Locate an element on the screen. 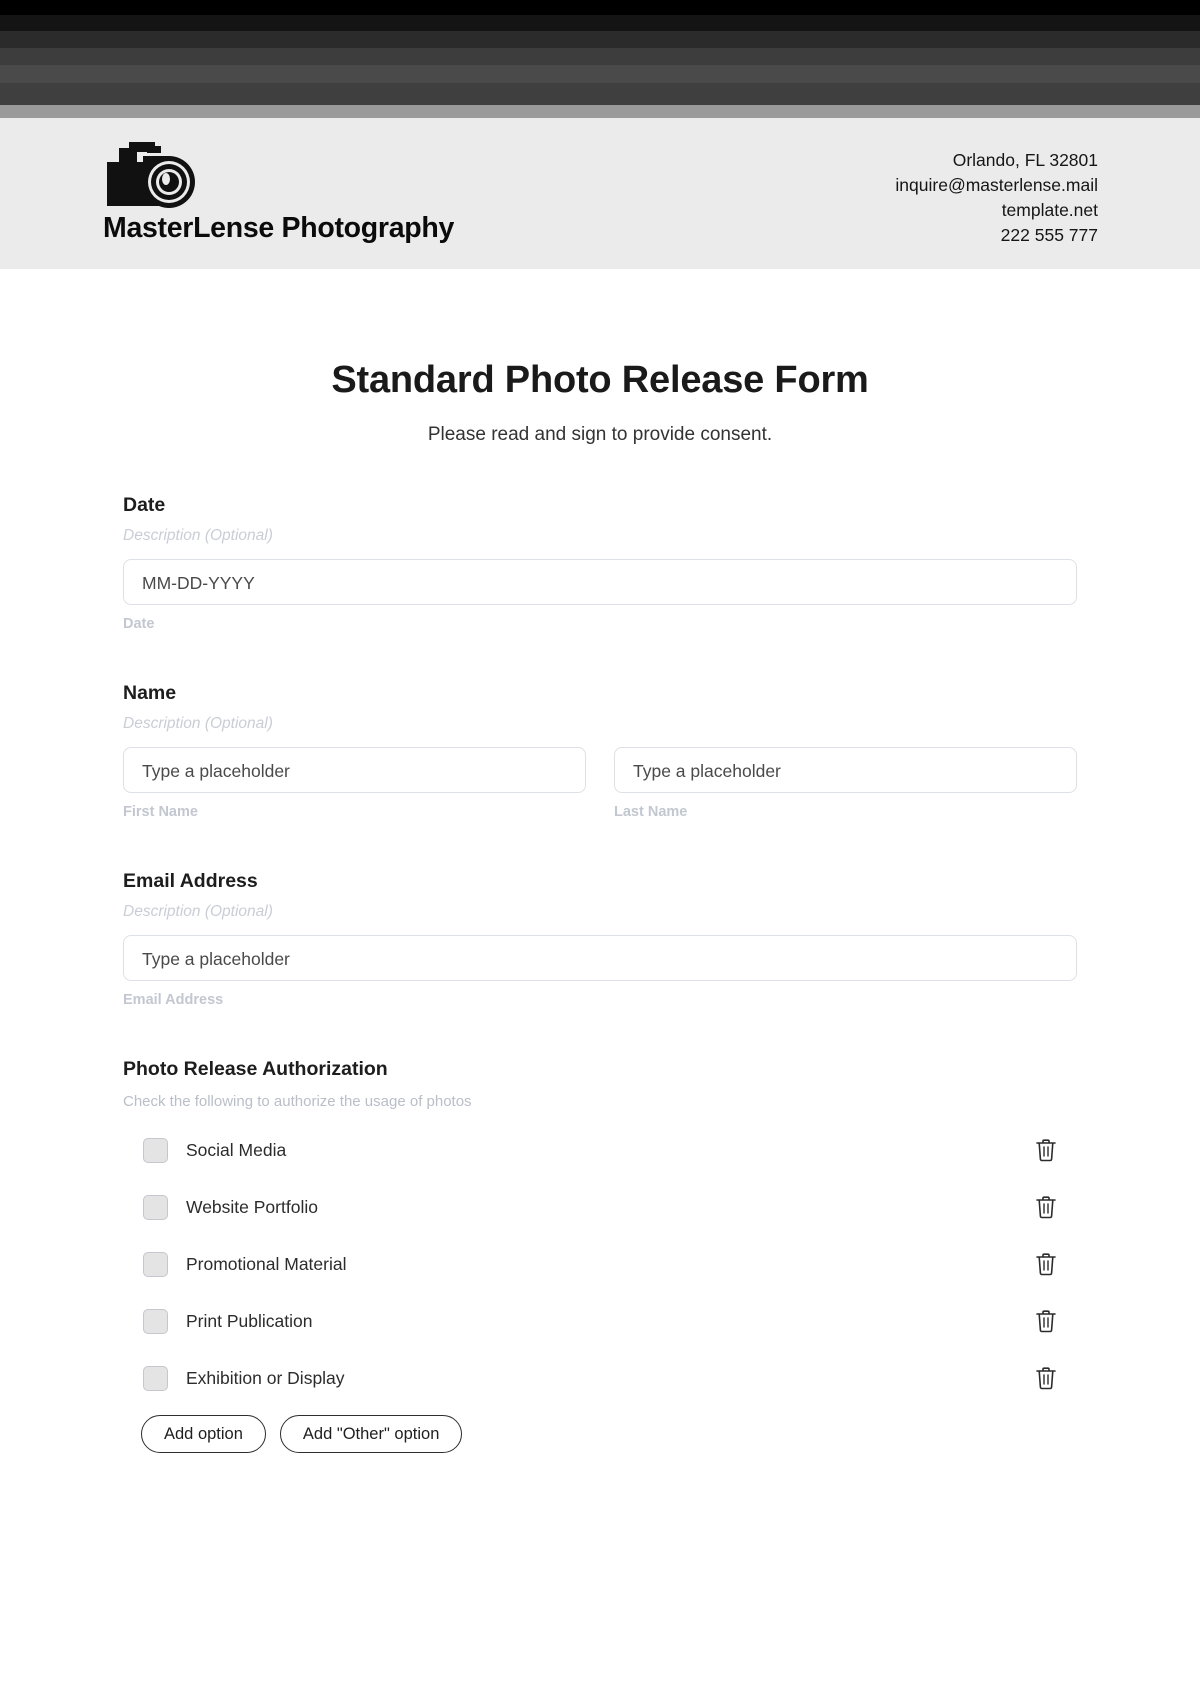 The width and height of the screenshot is (1200, 1701). checkbox-print-publication is located at coordinates (155, 1321).